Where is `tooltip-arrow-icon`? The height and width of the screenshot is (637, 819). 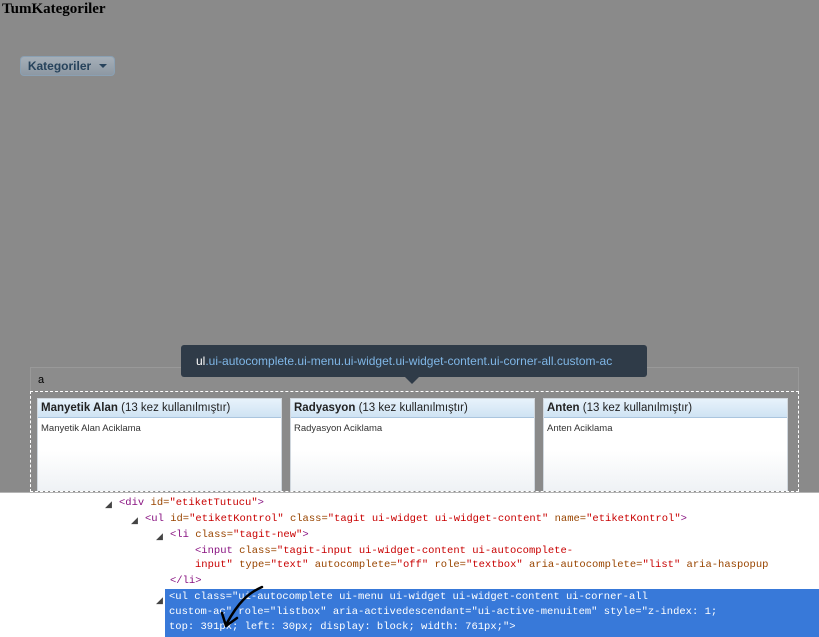 tooltip-arrow-icon is located at coordinates (412, 380).